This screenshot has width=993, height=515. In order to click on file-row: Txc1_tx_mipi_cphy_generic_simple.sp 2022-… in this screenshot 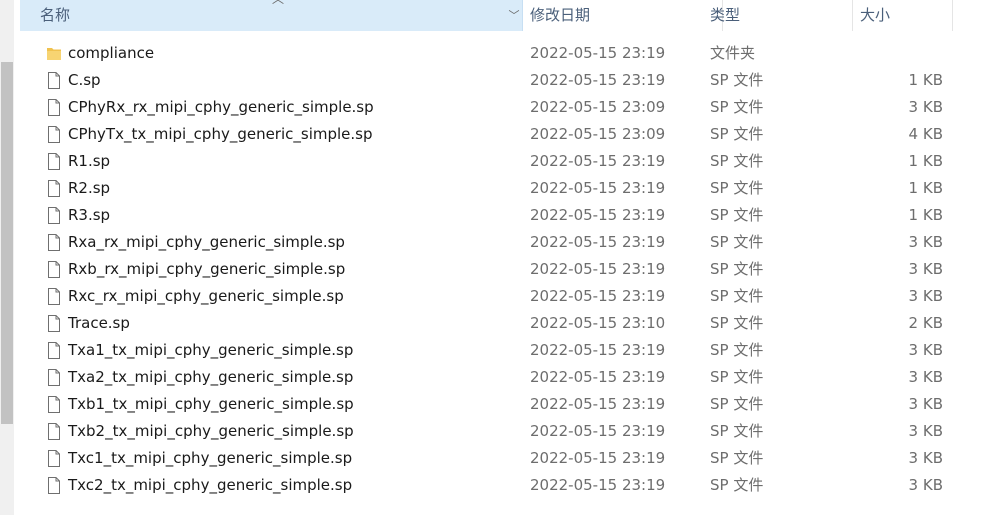, I will do `click(496, 458)`.